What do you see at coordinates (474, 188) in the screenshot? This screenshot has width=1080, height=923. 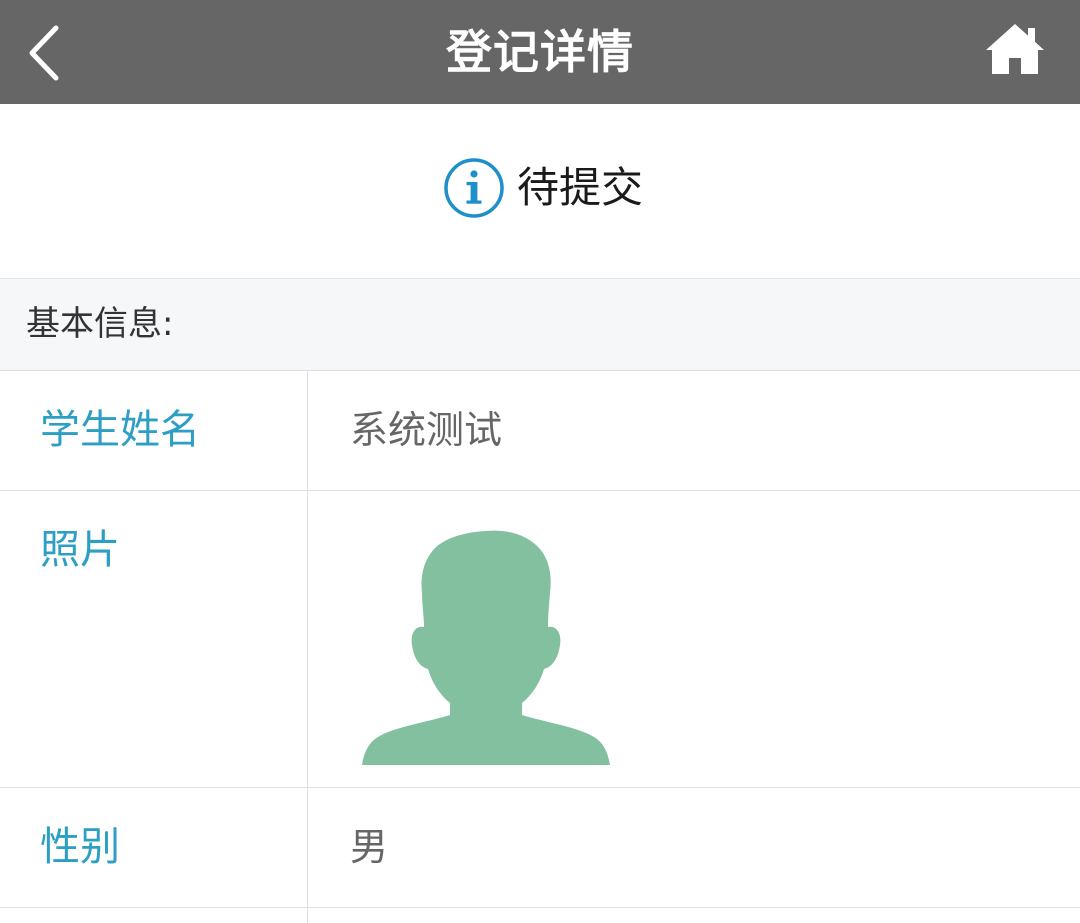 I see `info-icon` at bounding box center [474, 188].